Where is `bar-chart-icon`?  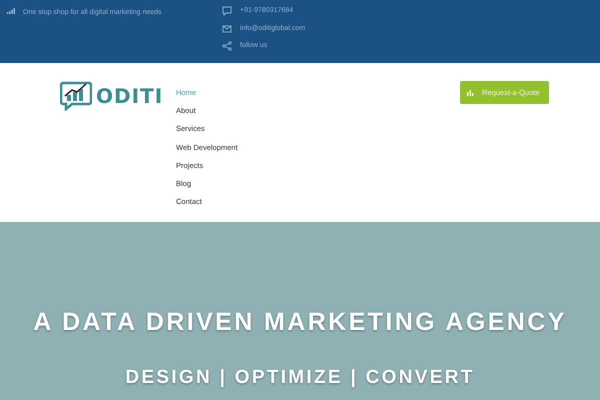
bar-chart-icon is located at coordinates (470, 92).